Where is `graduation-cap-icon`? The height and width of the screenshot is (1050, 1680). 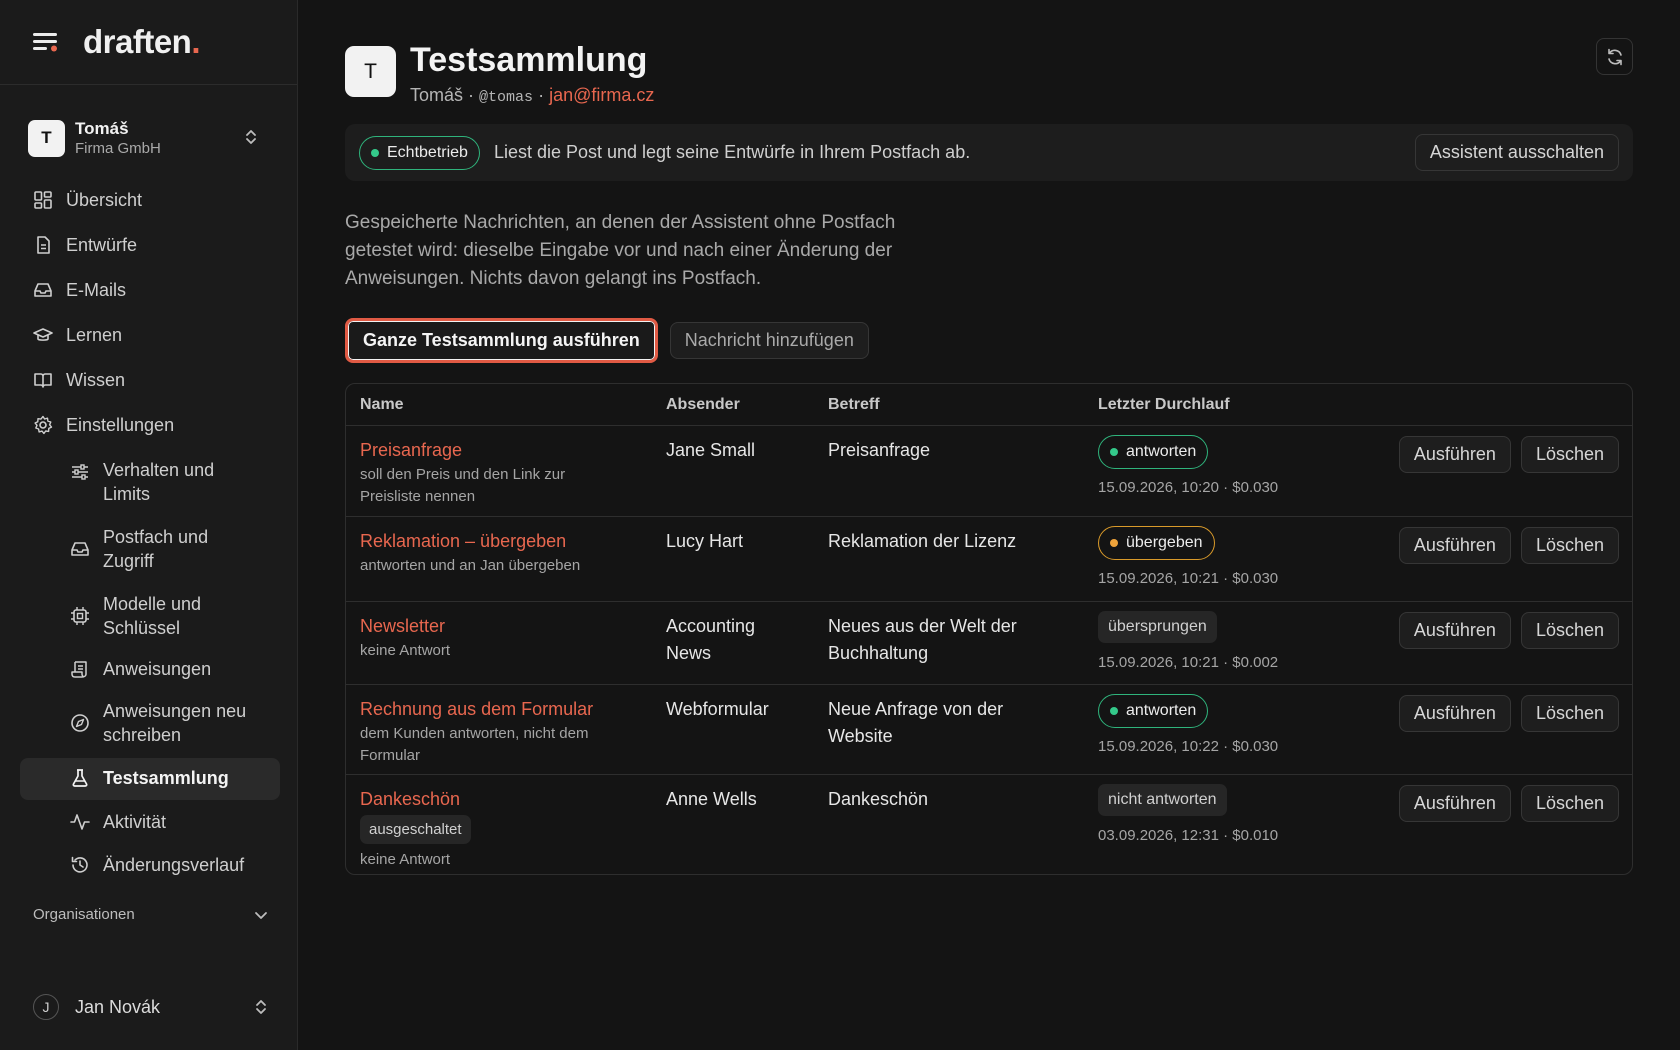 graduation-cap-icon is located at coordinates (43, 335).